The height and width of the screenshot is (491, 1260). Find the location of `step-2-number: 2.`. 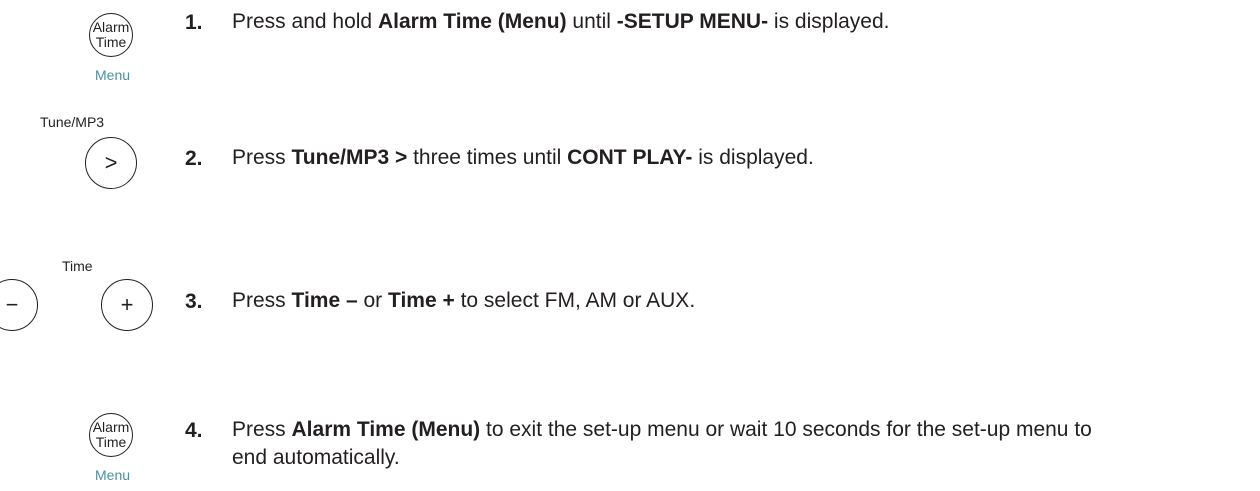

step-2-number: 2. is located at coordinates (194, 158).